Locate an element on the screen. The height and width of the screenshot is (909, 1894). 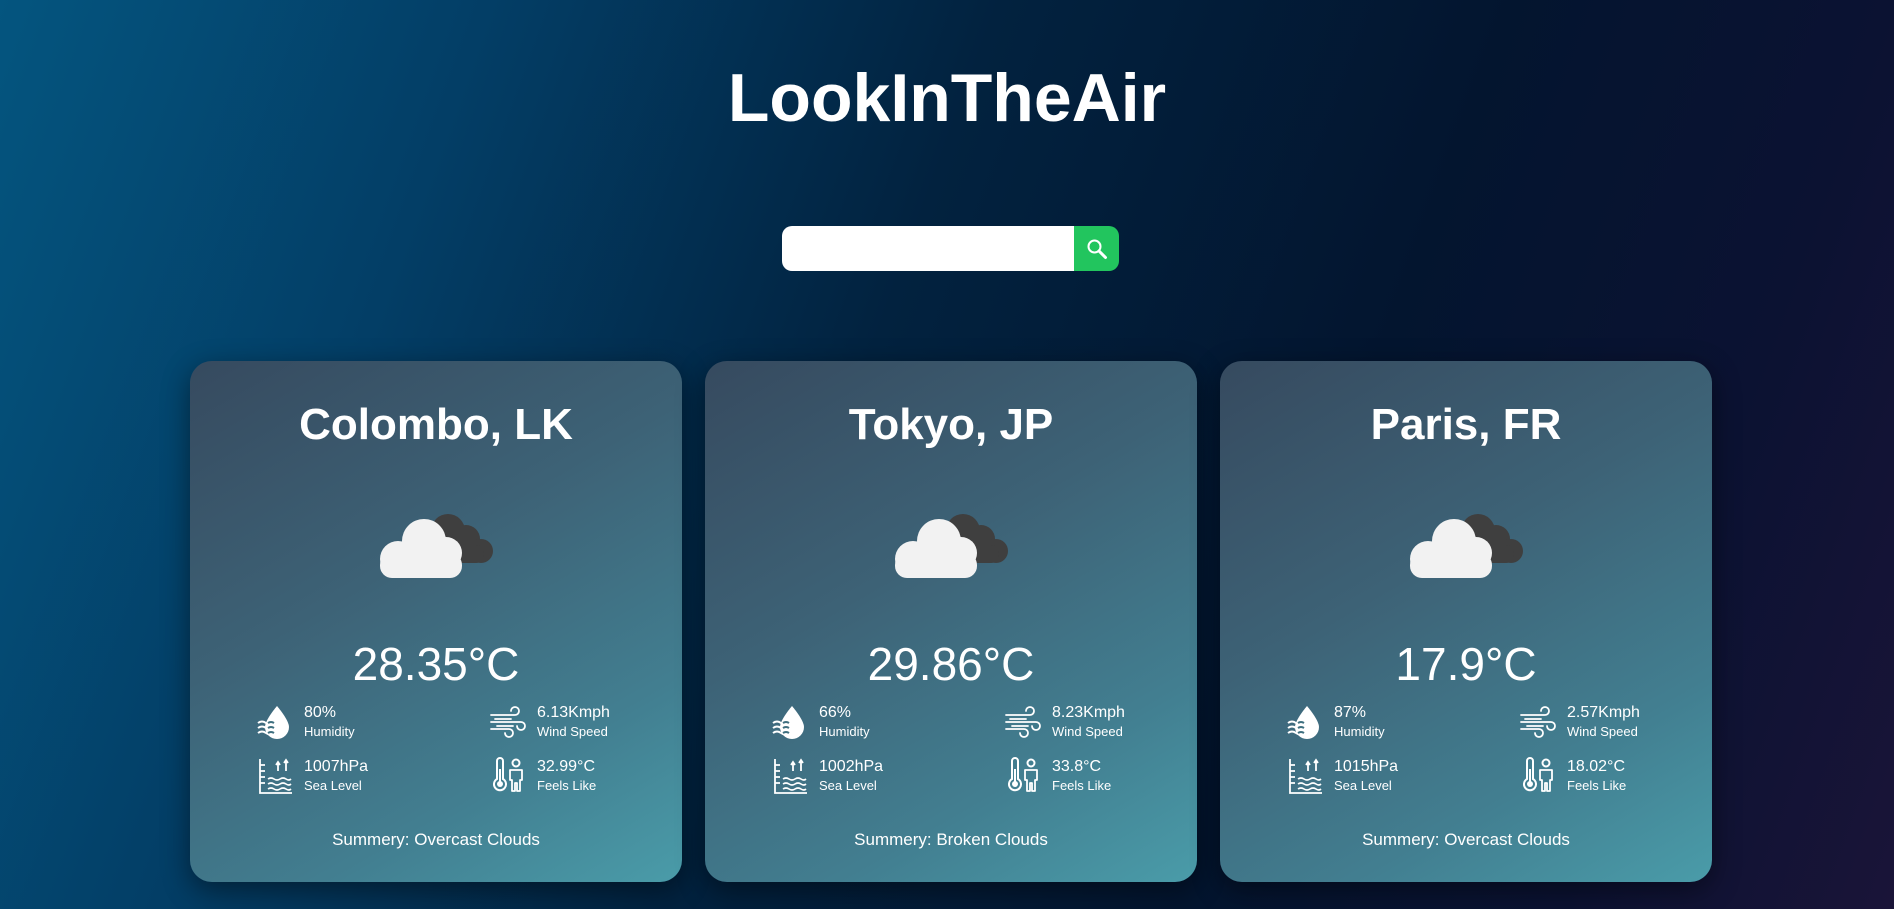
sea-level-value: 1007hPa is located at coordinates (336, 766).